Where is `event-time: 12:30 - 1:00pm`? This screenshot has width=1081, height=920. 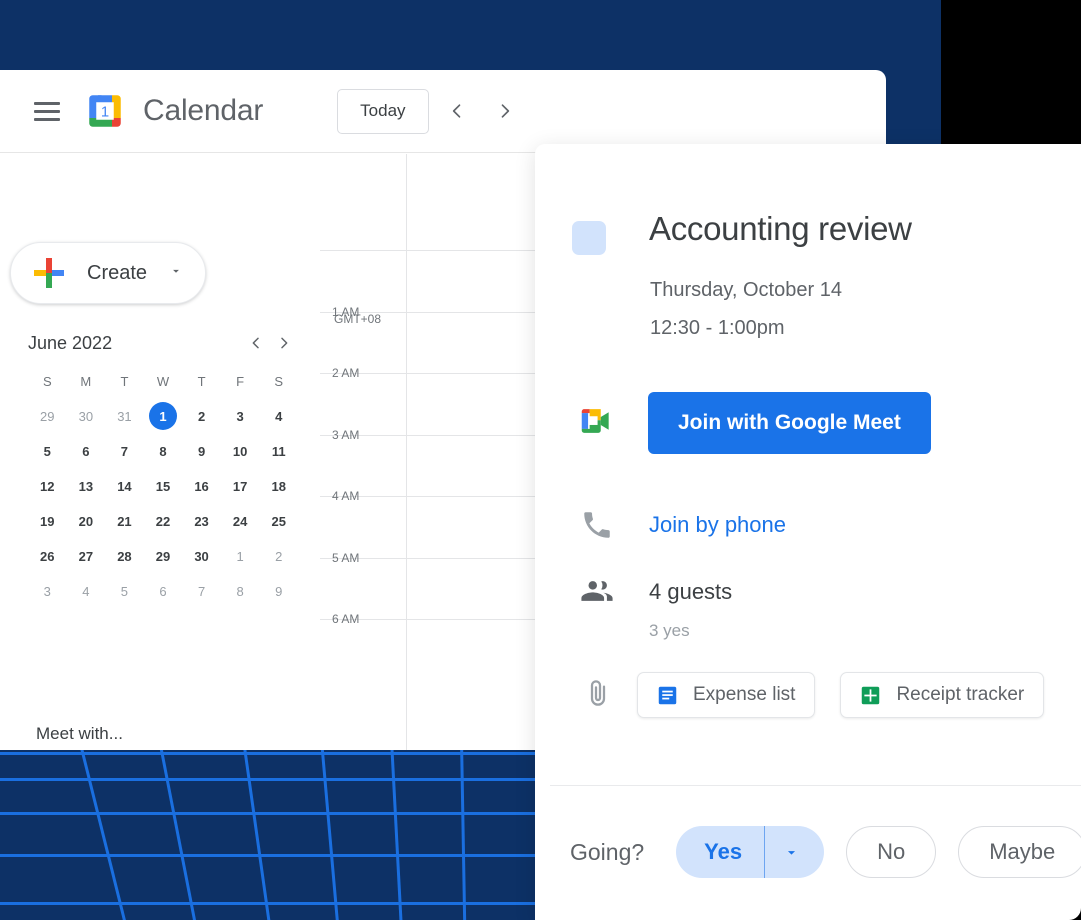 event-time: 12:30 - 1:00pm is located at coordinates (717, 328).